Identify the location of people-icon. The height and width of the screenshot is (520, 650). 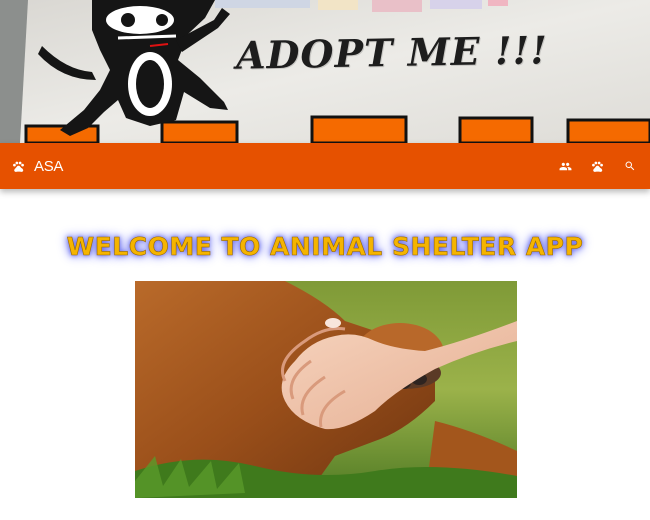
(565, 166).